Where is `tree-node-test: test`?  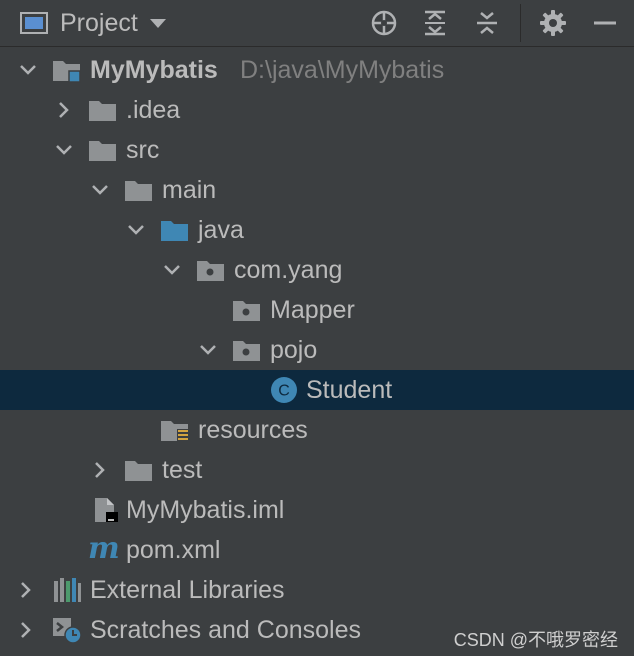 tree-node-test: test is located at coordinates (317, 470).